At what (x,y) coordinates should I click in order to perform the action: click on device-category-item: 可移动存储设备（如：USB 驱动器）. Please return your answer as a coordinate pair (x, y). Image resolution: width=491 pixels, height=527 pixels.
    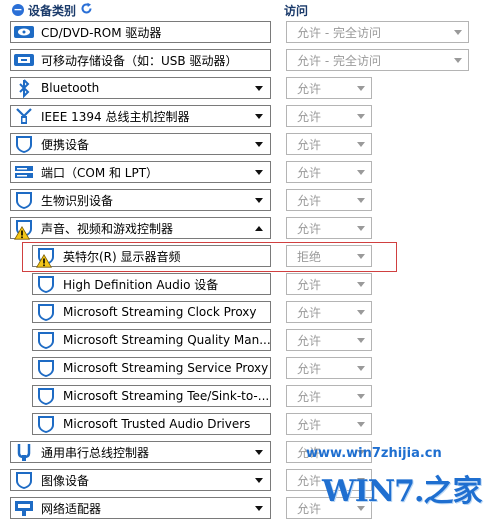
    Looking at the image, I should click on (140, 60).